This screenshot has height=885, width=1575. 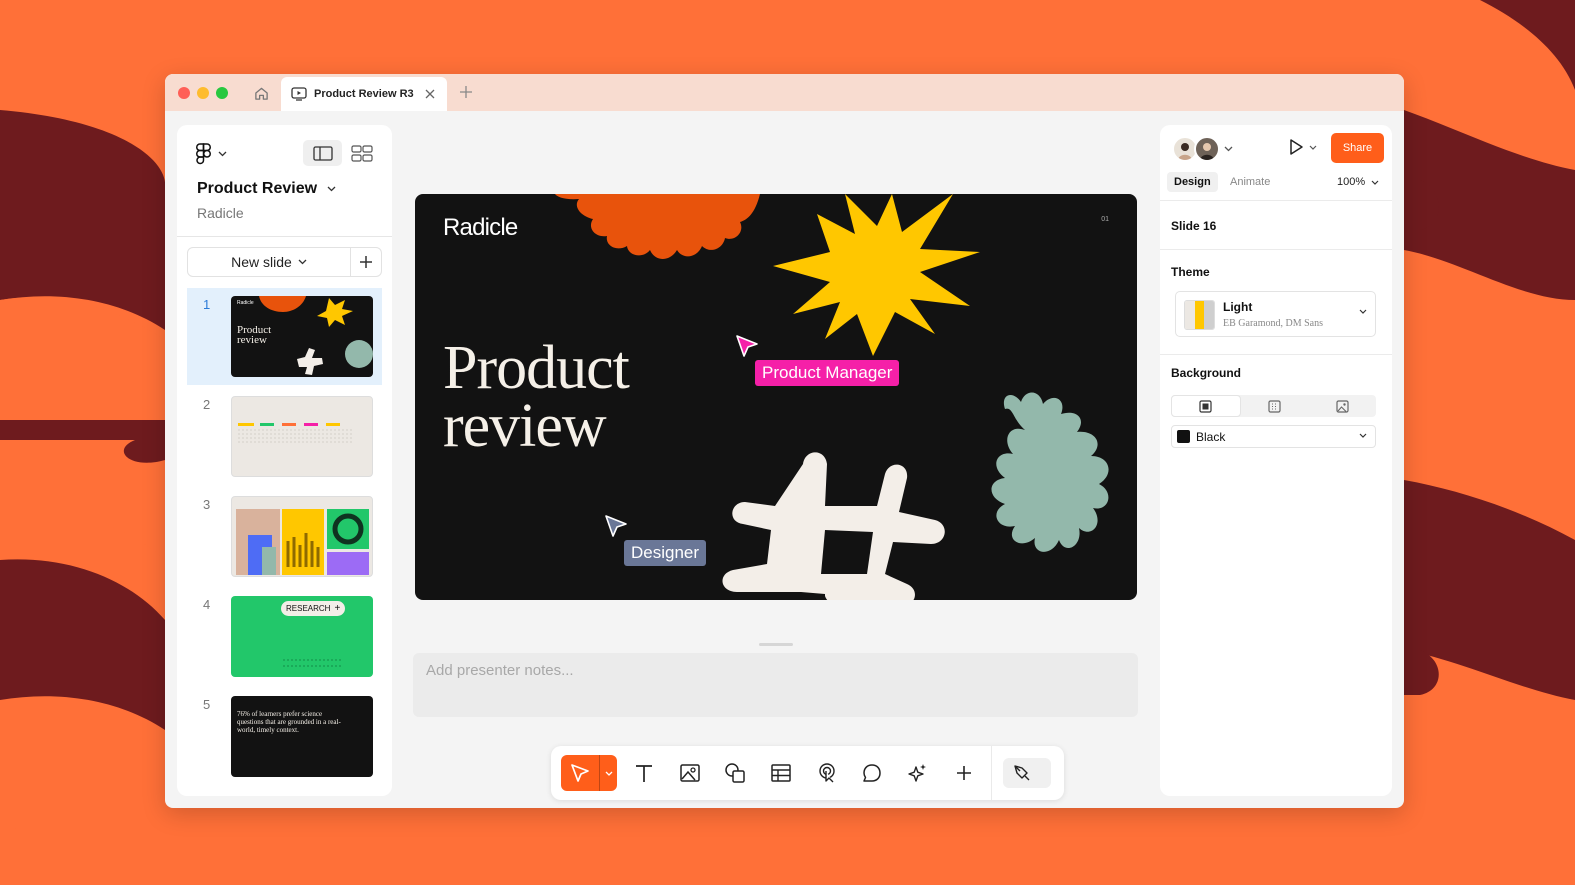 I want to click on add-icon, so click(x=964, y=773).